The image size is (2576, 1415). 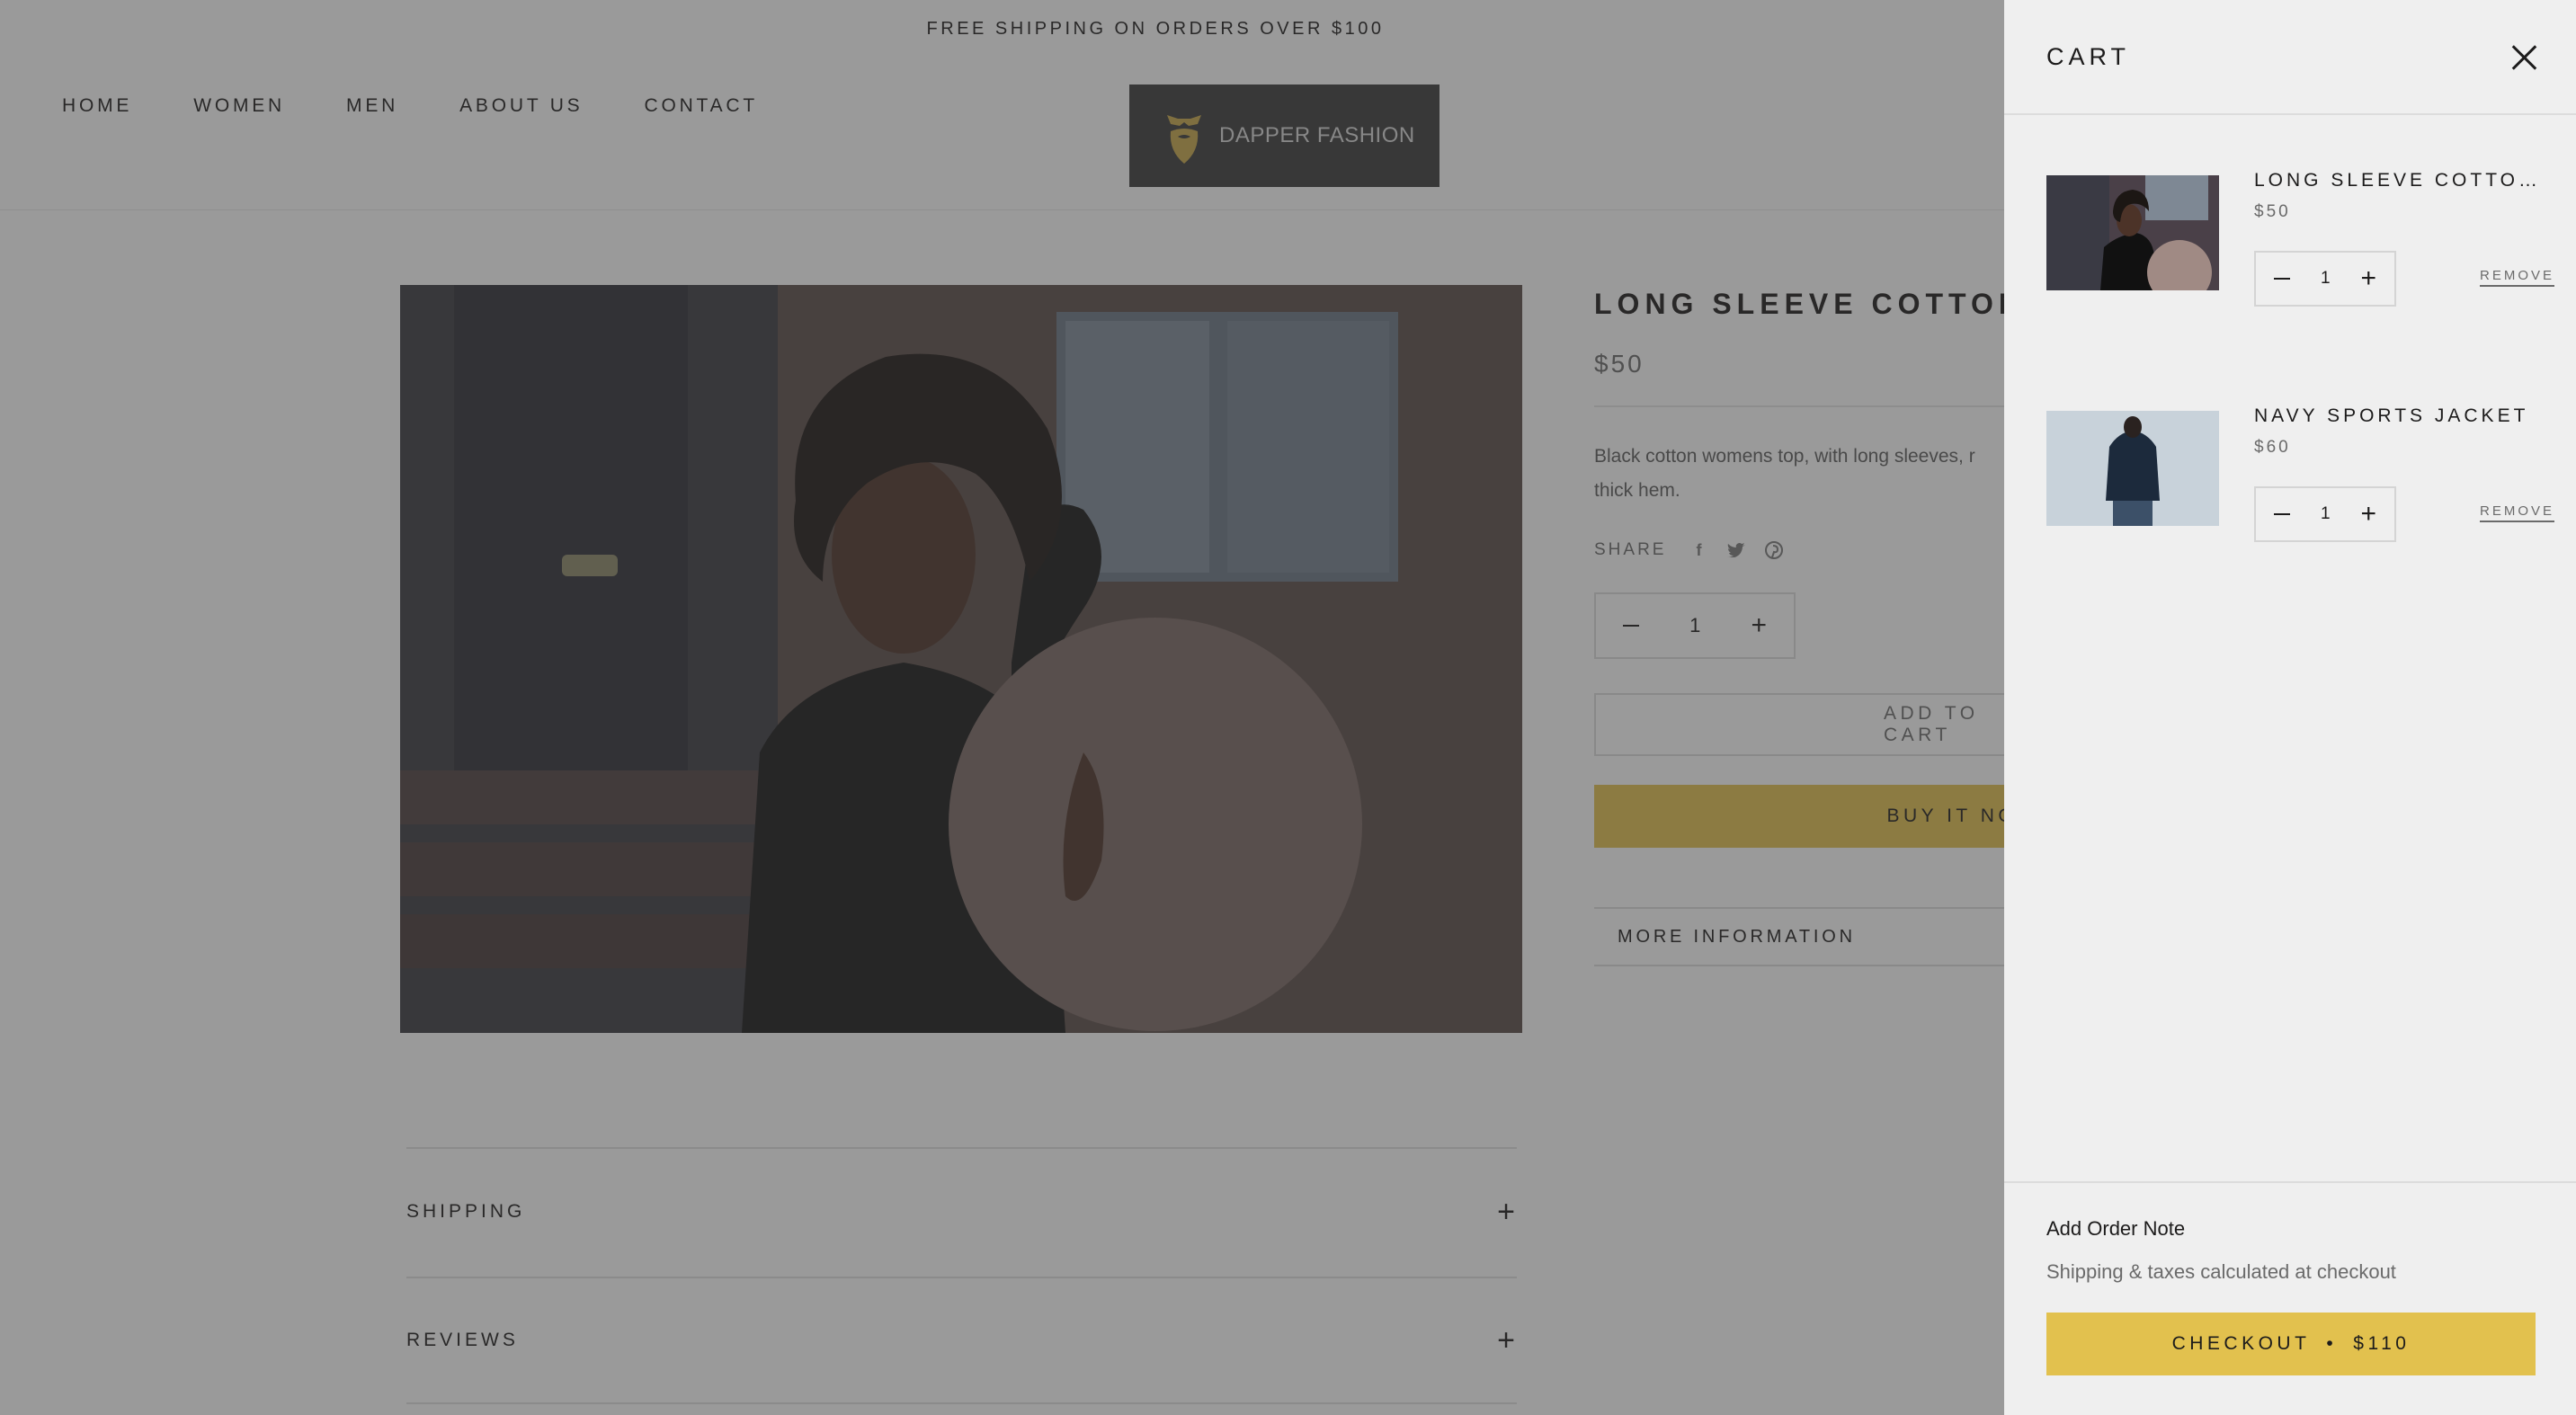 I want to click on cart-item-price: $60, so click(x=2273, y=447).